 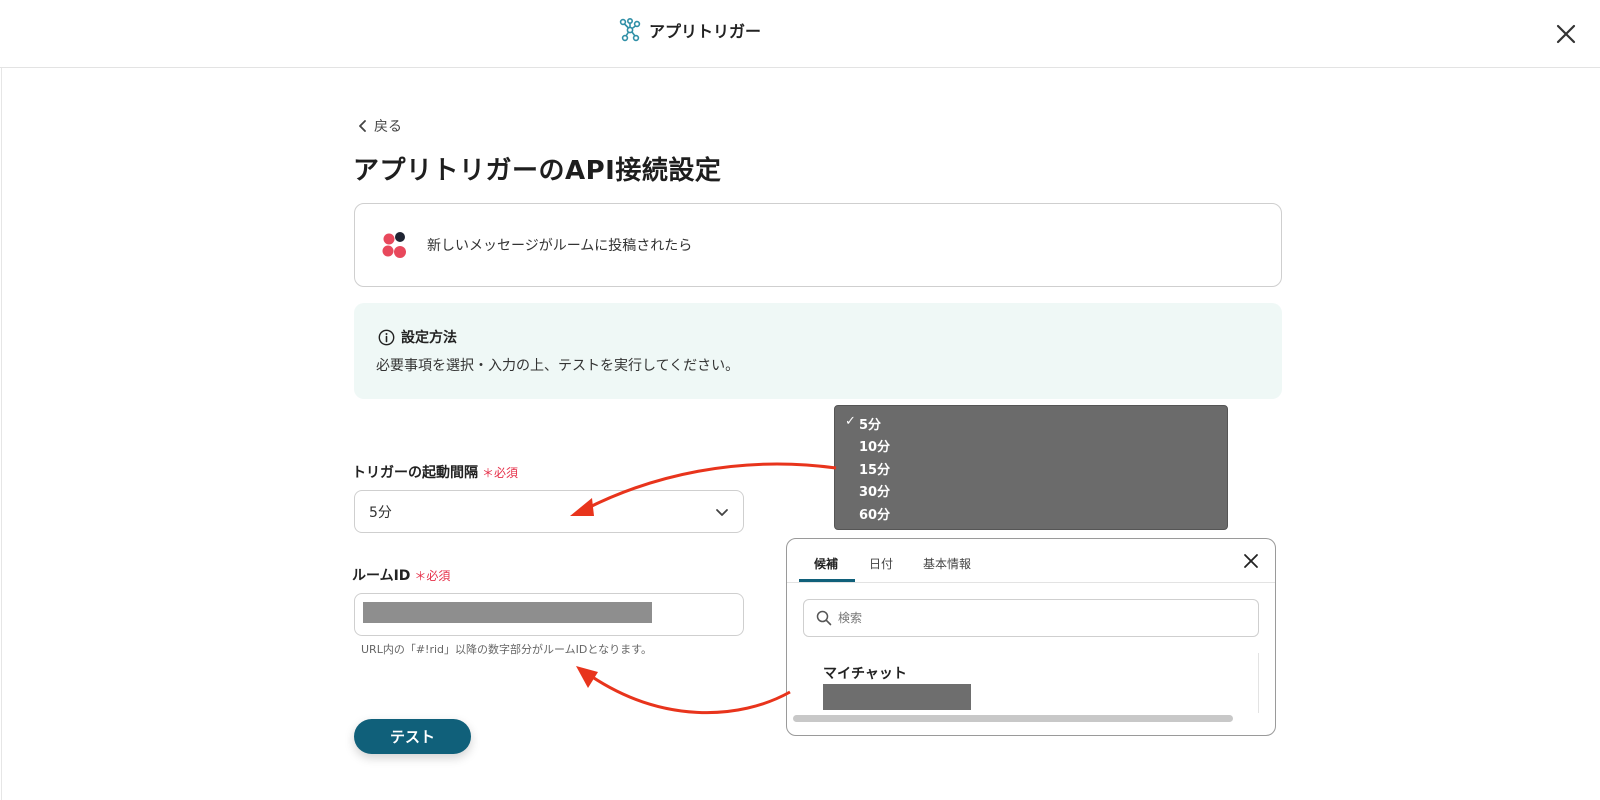 I want to click on dropdown-option: 60分, so click(x=1031, y=513).